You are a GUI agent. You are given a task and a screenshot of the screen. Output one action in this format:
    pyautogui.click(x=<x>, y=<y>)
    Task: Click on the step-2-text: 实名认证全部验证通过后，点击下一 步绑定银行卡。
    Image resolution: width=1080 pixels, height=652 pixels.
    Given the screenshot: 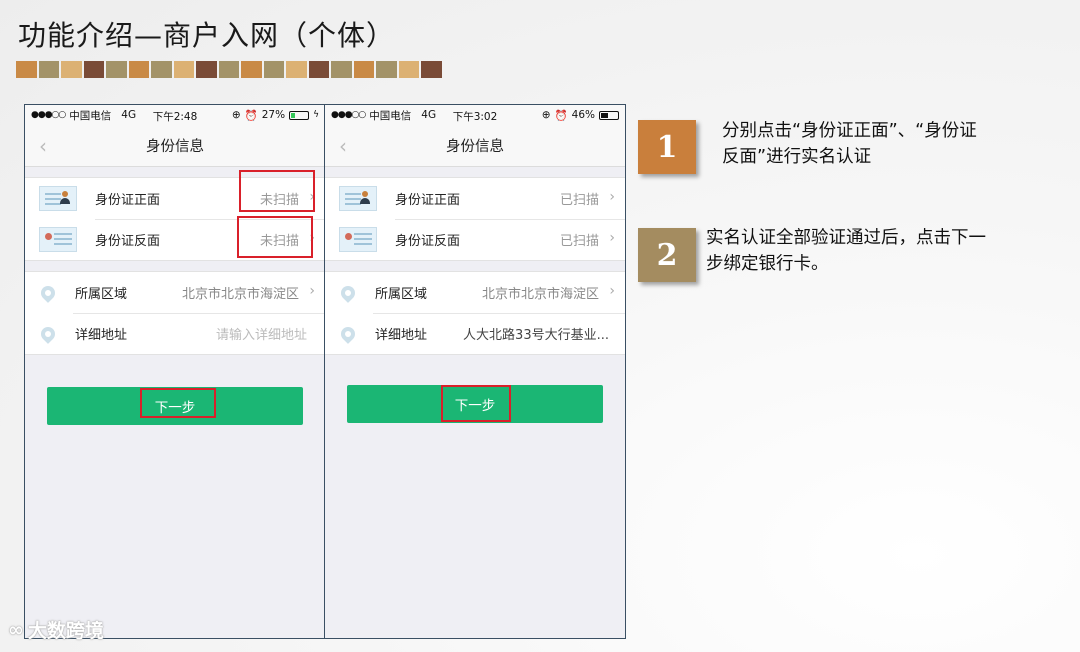 What is the action you would take?
    pyautogui.click(x=846, y=251)
    